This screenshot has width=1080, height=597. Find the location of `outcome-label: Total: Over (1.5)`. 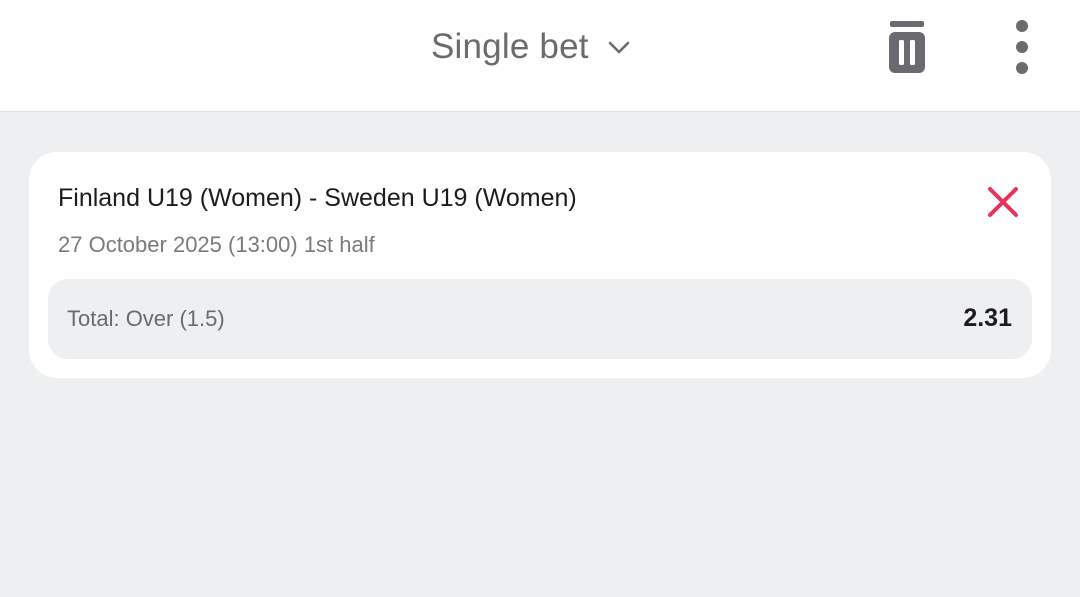

outcome-label: Total: Over (1.5) is located at coordinates (146, 318).